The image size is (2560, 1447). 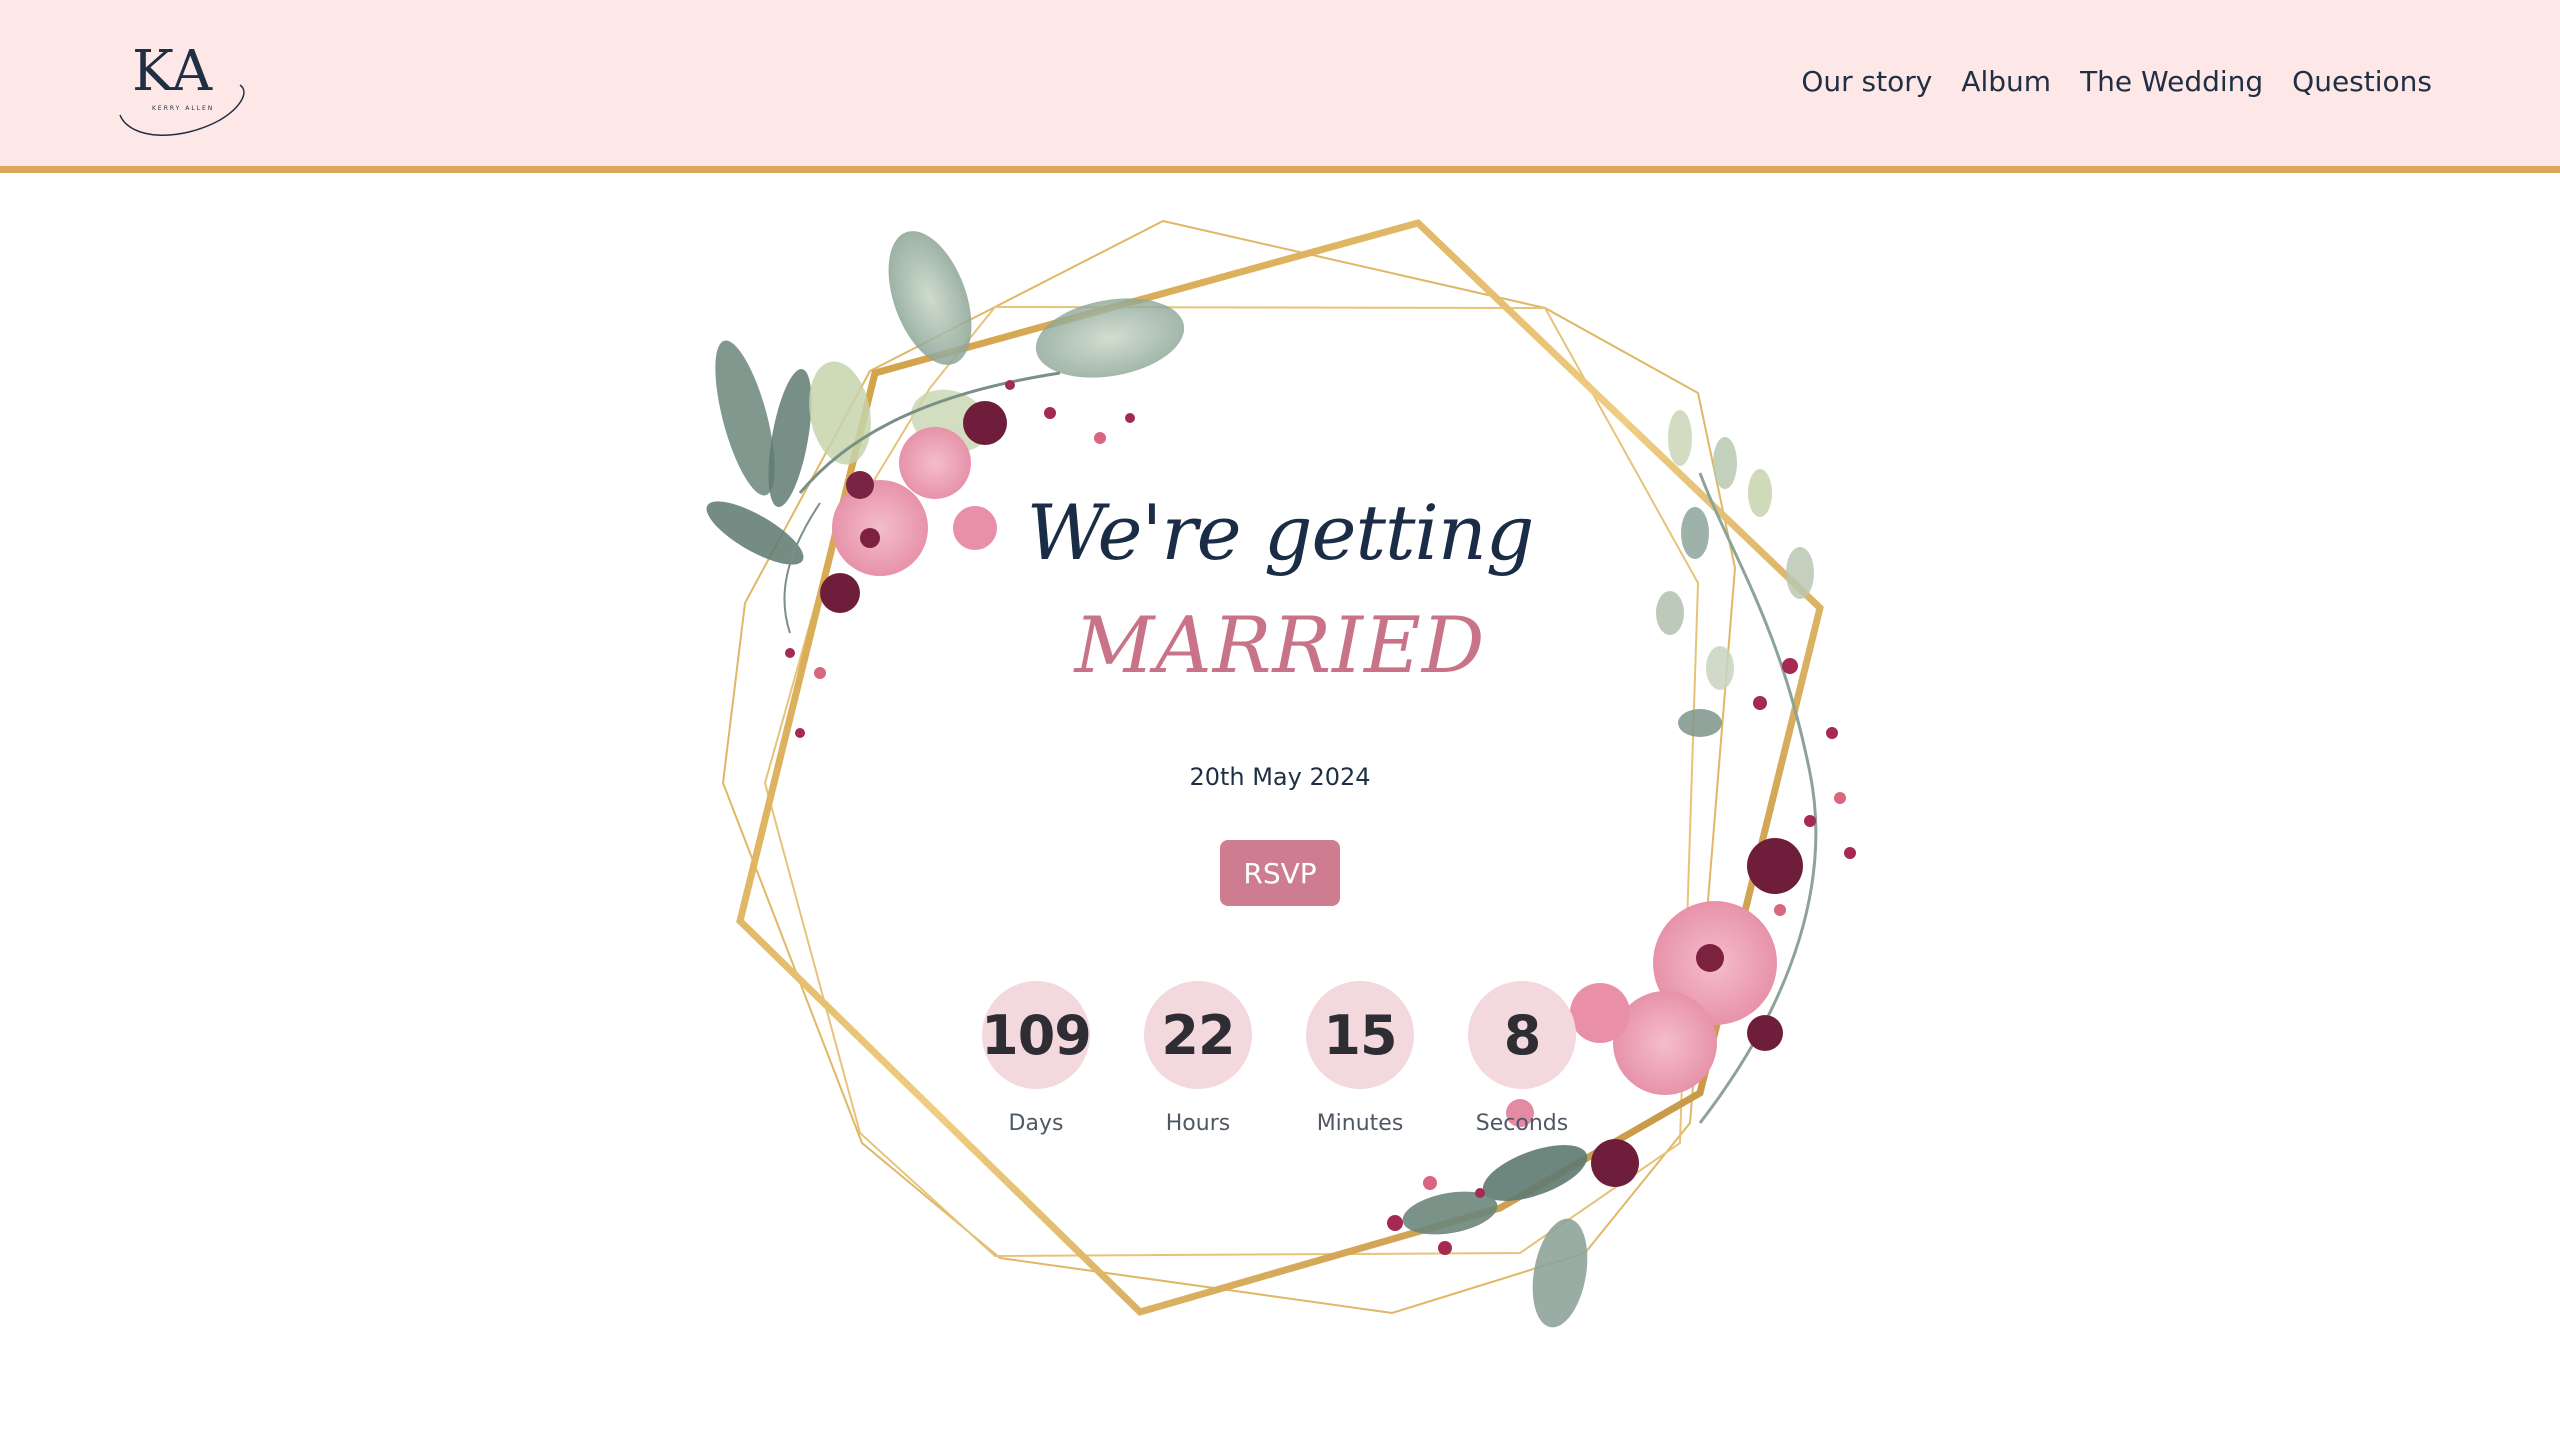 I want to click on nav-our-story: Our story, so click(x=1866, y=82).